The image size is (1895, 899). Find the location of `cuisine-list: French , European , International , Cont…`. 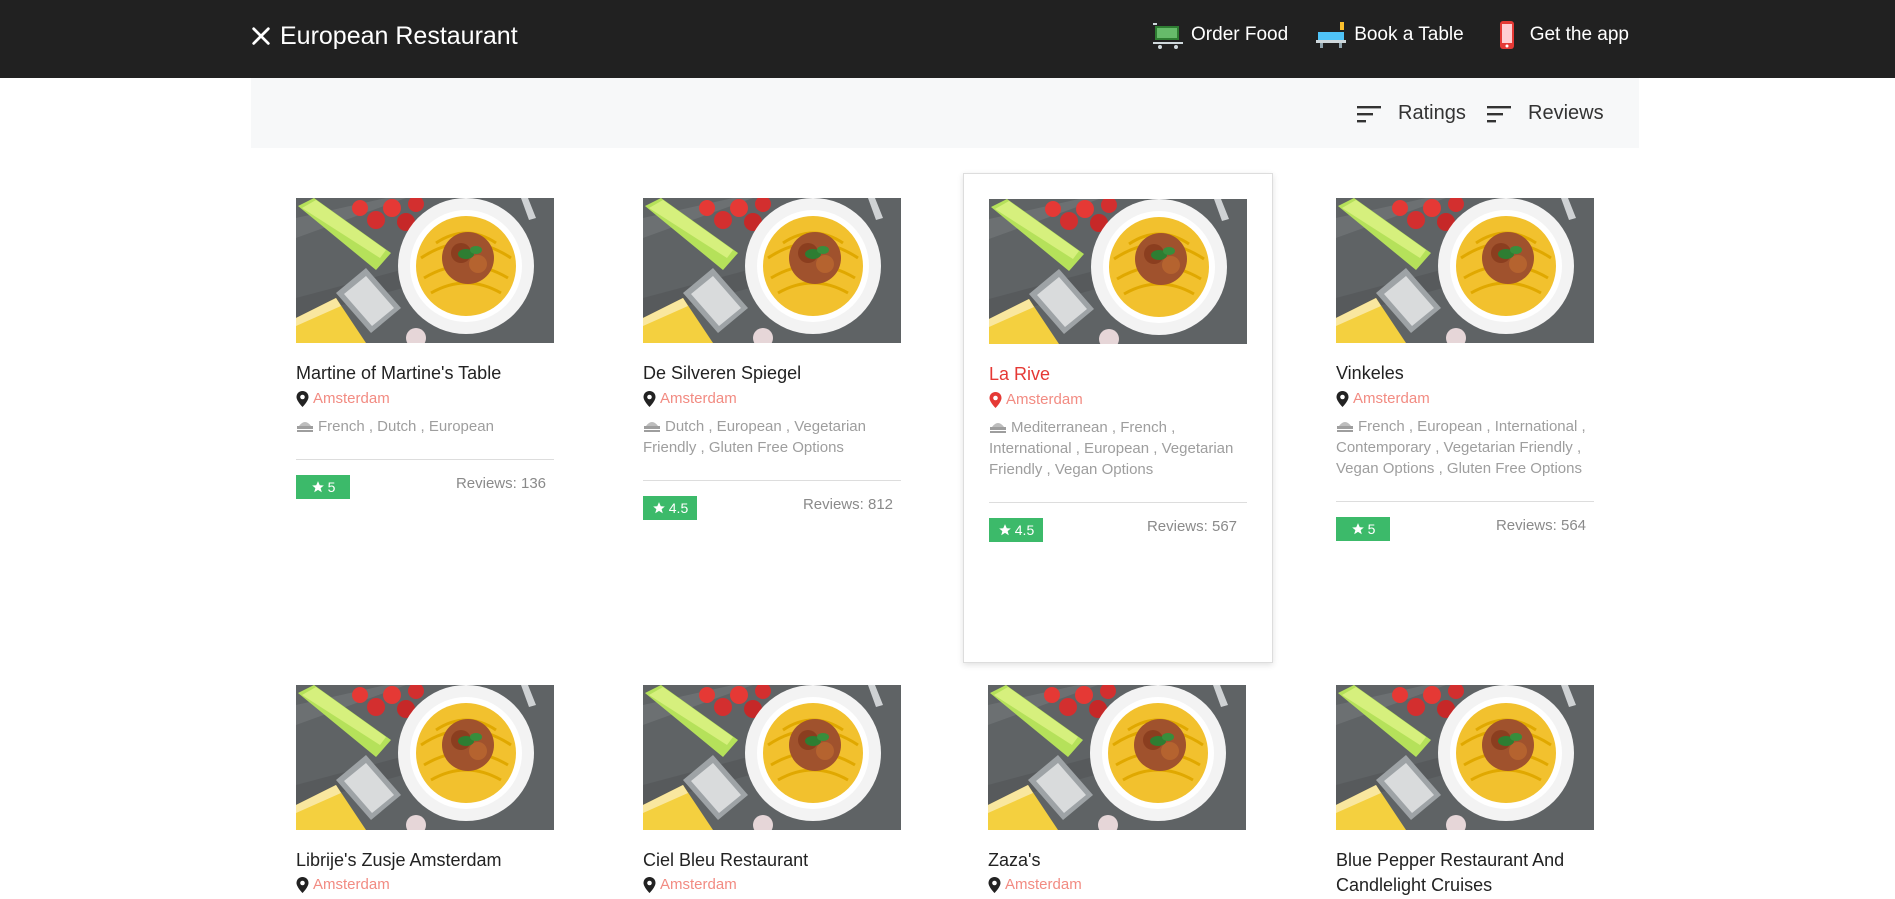

cuisine-list: French , European , International , Cont… is located at coordinates (1461, 447).